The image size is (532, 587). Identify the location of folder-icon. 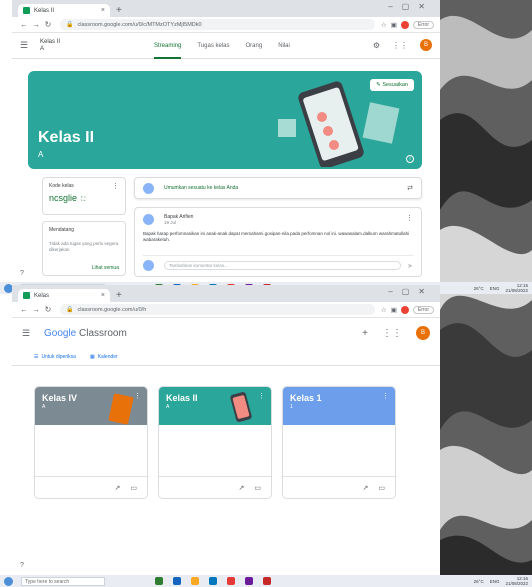
(195, 581).